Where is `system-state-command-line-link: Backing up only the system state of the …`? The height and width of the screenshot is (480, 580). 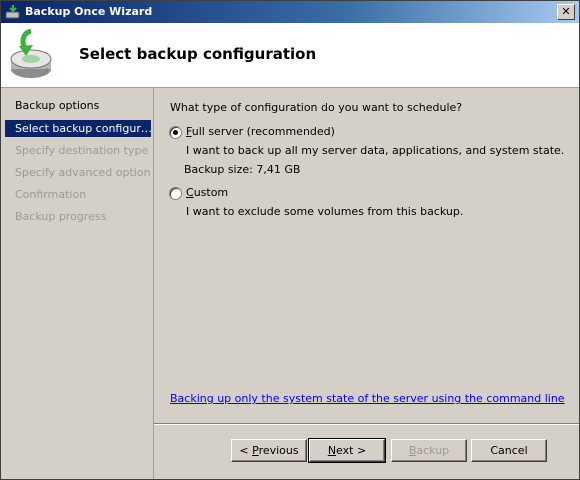 system-state-command-line-link: Backing up only the system state of the … is located at coordinates (367, 398).